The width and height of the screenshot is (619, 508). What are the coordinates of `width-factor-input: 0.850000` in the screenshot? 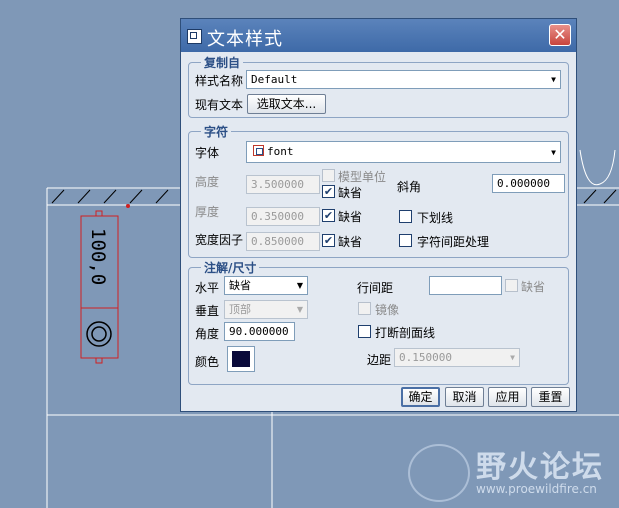 It's located at (283, 241).